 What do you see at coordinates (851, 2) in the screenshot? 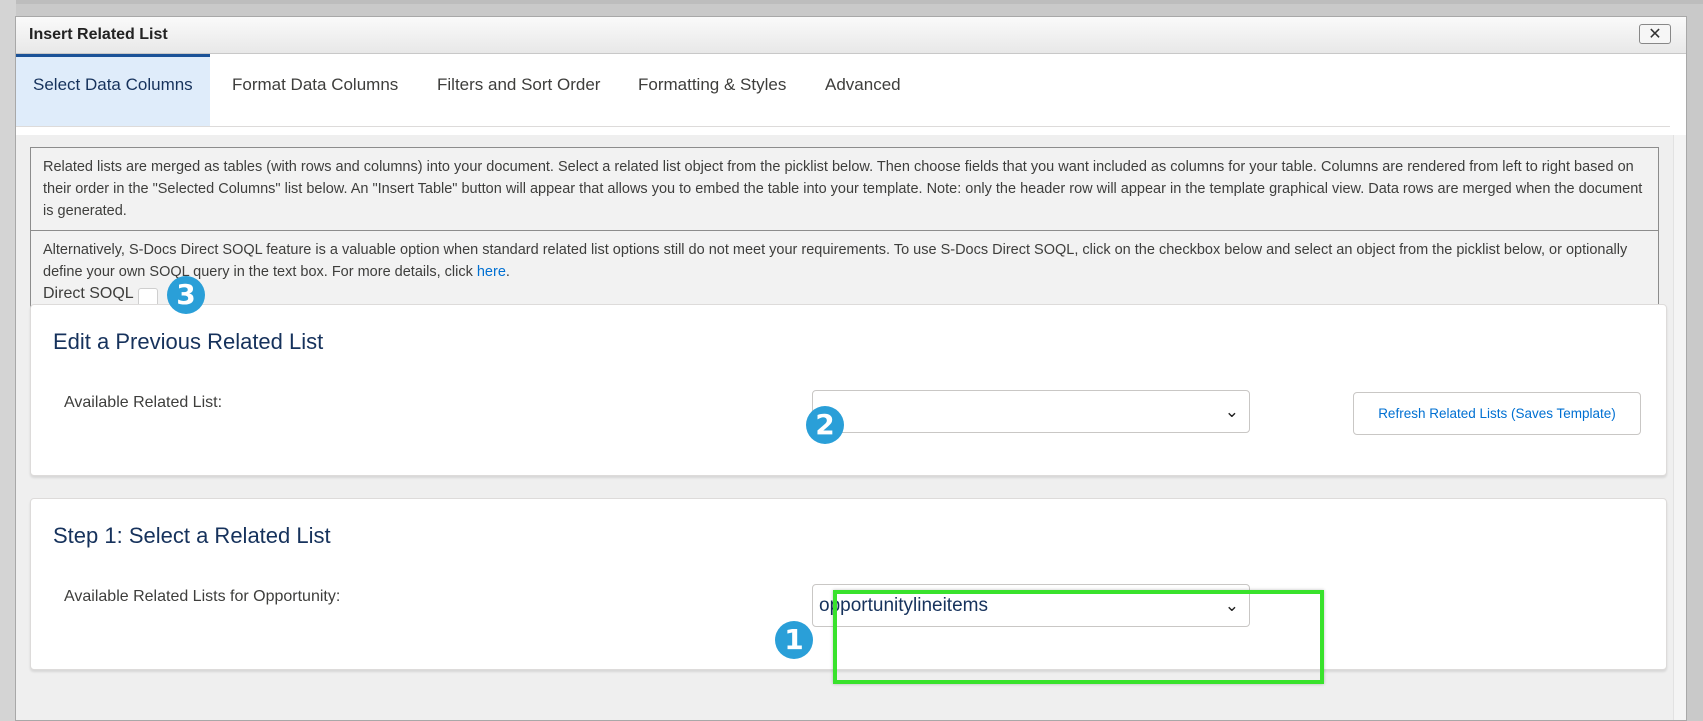
I see `backdrop` at bounding box center [851, 2].